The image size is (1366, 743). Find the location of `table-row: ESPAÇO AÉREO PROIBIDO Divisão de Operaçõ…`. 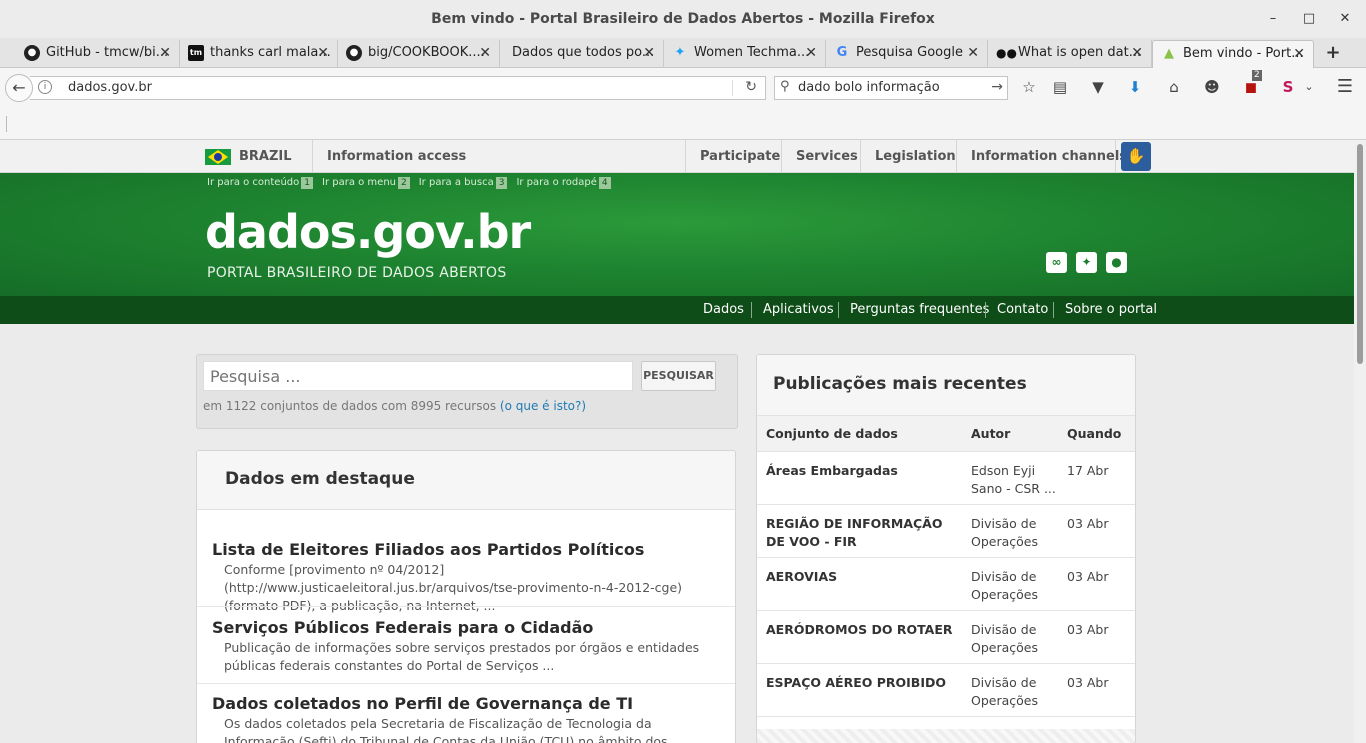

table-row: ESPAÇO AÉREO PROIBIDO Divisão de Operaçõ… is located at coordinates (946, 689).